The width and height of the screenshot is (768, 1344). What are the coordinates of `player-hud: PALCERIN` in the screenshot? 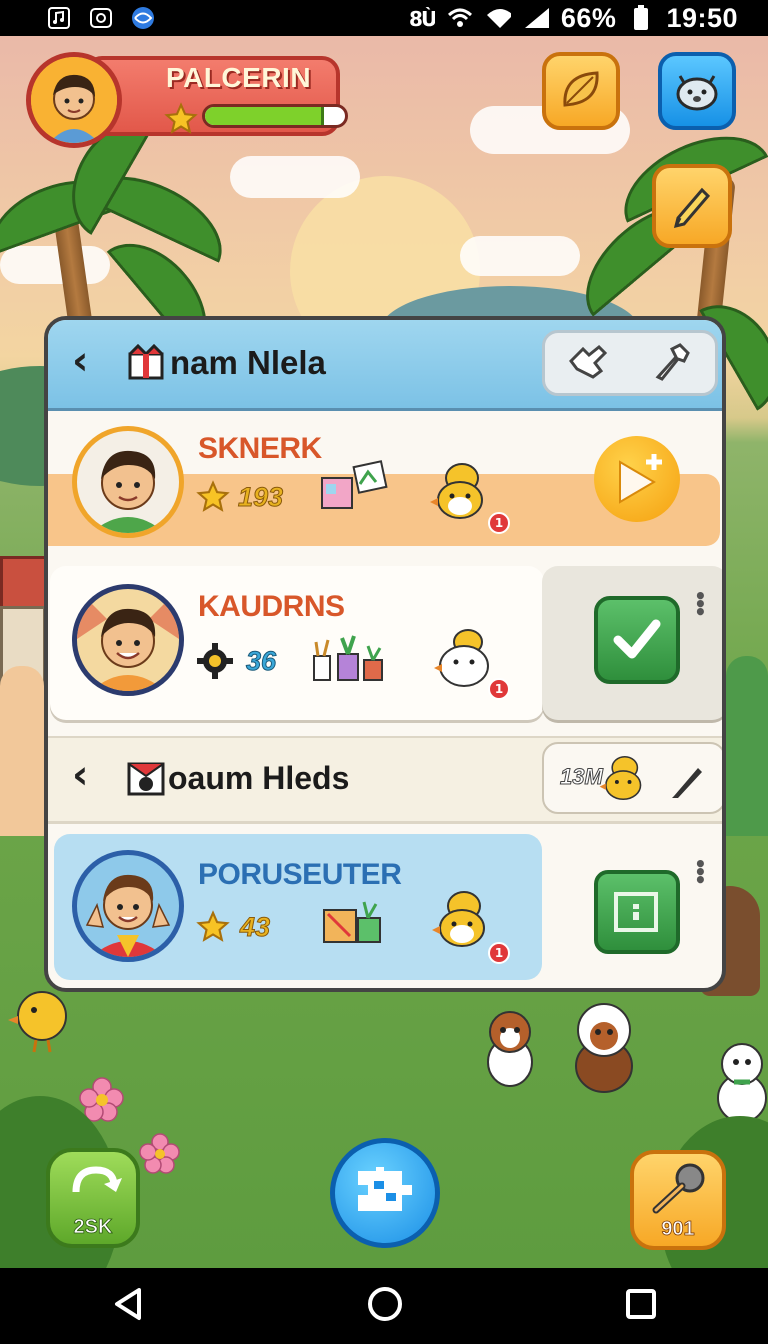 It's located at (187, 100).